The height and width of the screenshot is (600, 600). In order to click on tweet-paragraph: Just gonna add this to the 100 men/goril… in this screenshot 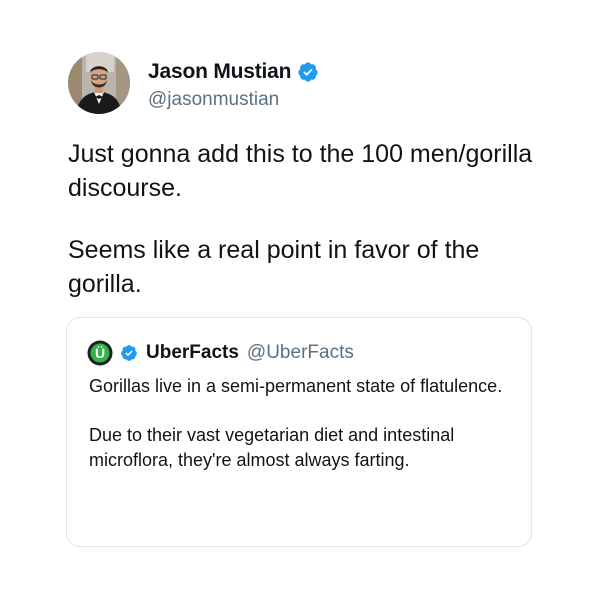, I will do `click(300, 171)`.